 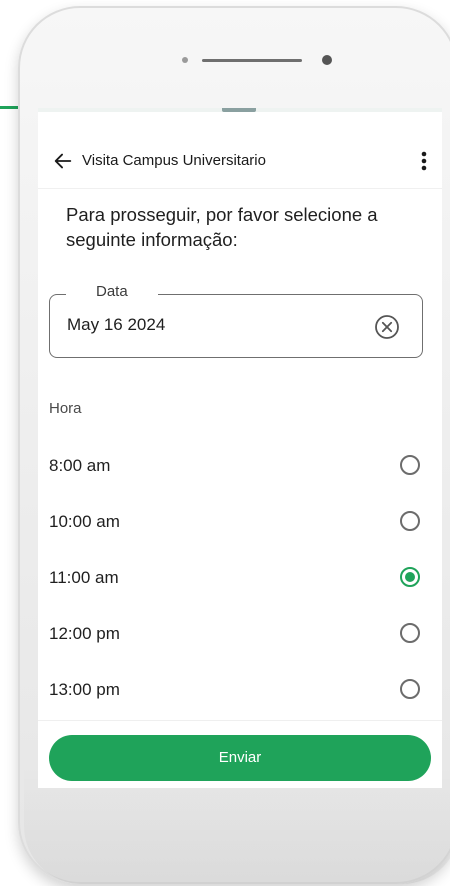 I want to click on time-option-row: 10:00 am, so click(x=240, y=522).